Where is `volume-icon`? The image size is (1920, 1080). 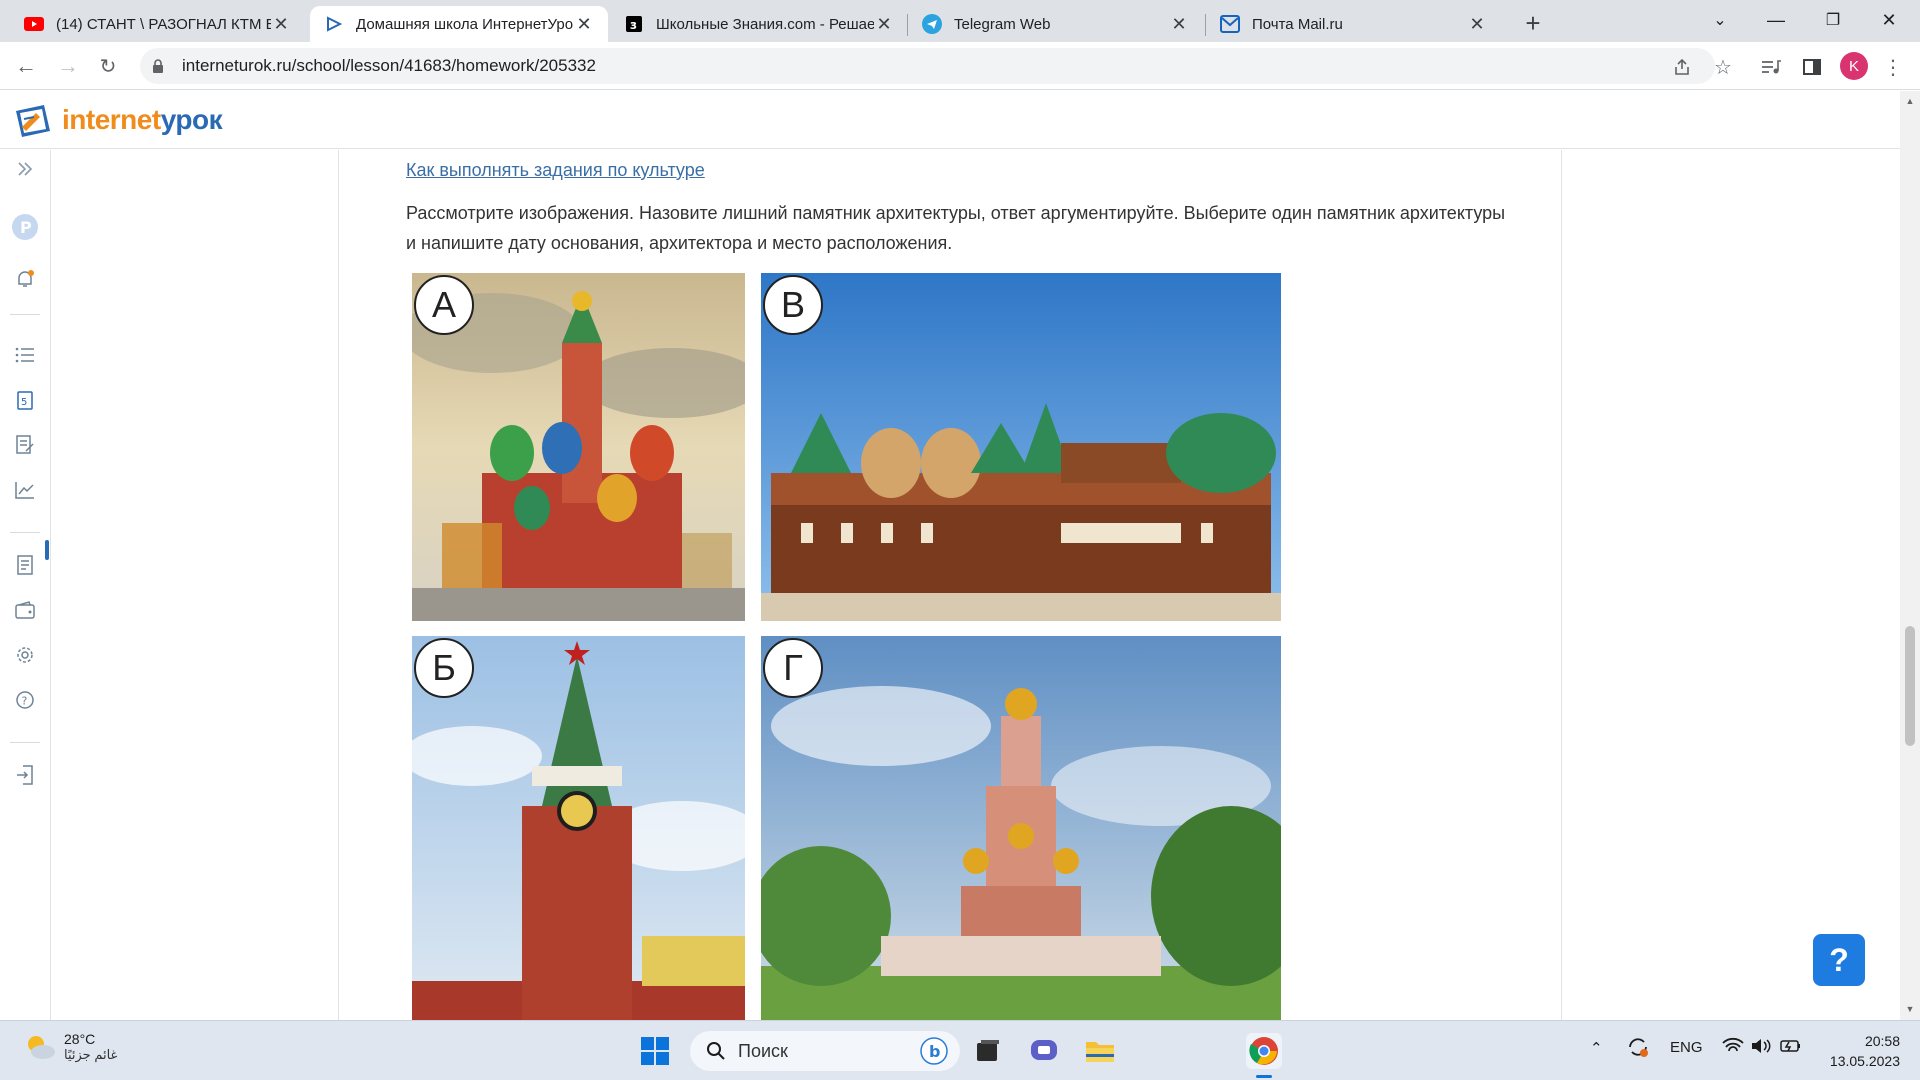 volume-icon is located at coordinates (1761, 1048).